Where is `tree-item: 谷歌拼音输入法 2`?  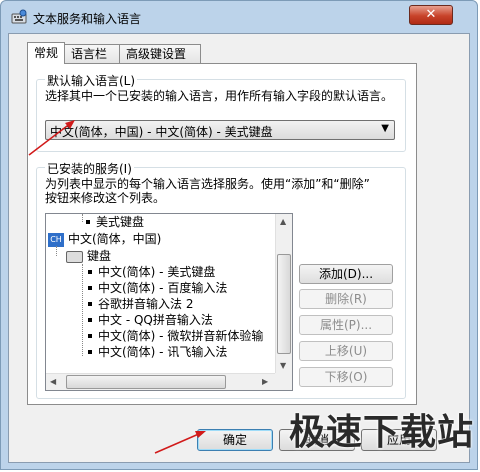
tree-item: 谷歌拼音输入法 2 is located at coordinates (140, 304).